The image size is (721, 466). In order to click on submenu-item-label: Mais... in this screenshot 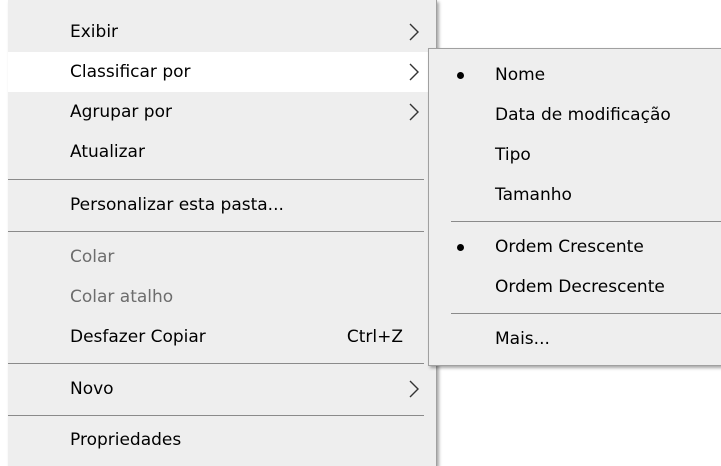, I will do `click(522, 339)`.